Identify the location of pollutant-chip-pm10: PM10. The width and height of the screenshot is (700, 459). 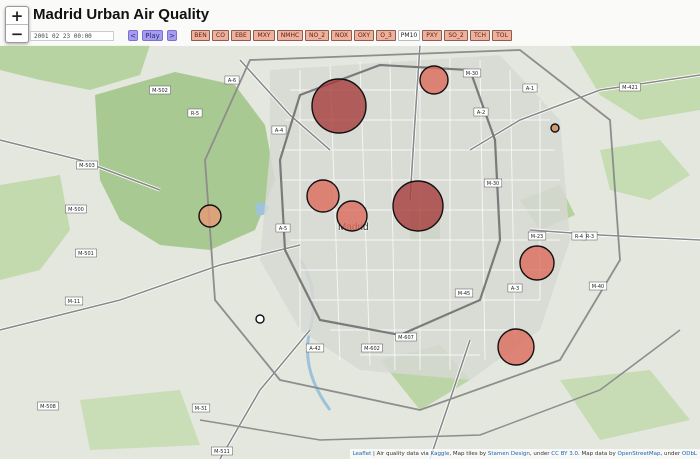
(409, 35).